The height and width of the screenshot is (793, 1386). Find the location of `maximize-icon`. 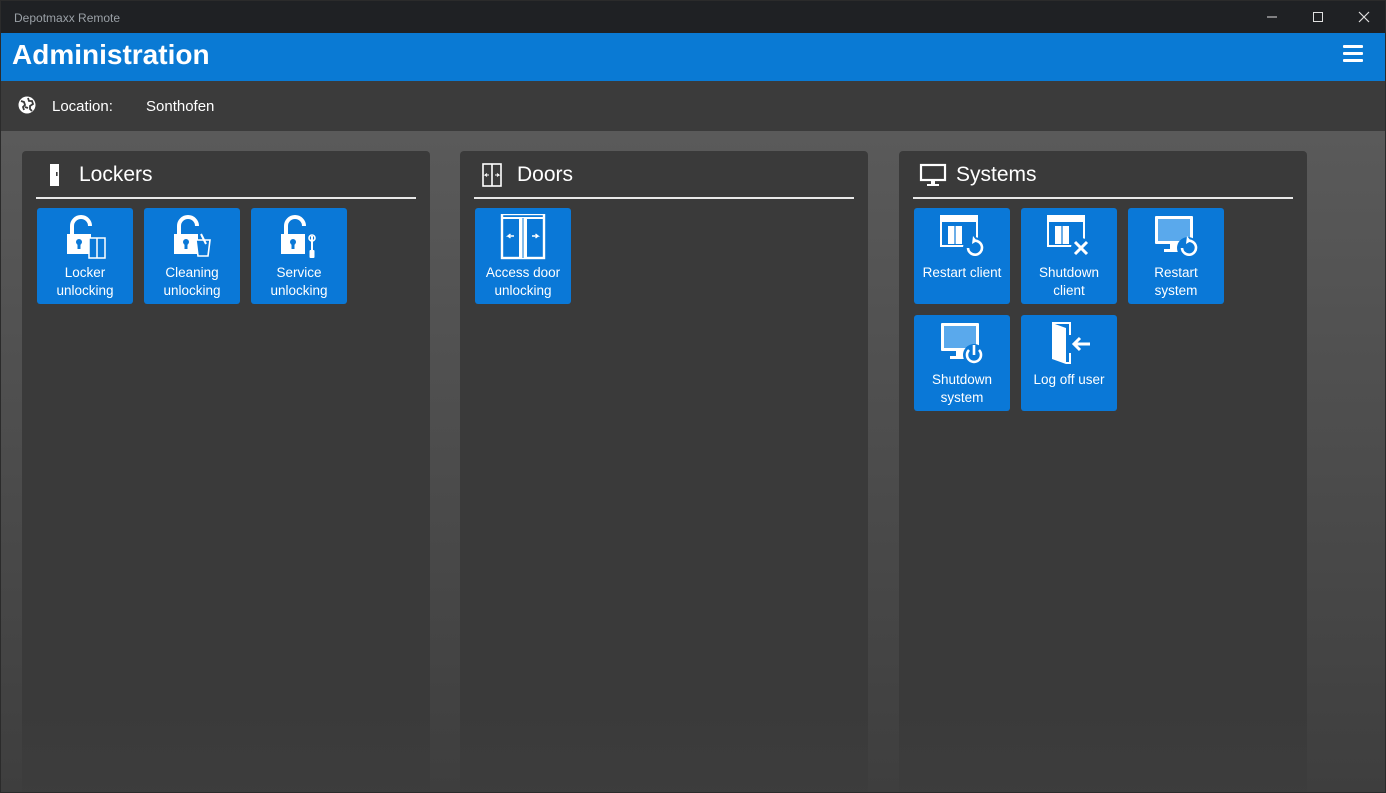

maximize-icon is located at coordinates (1318, 17).